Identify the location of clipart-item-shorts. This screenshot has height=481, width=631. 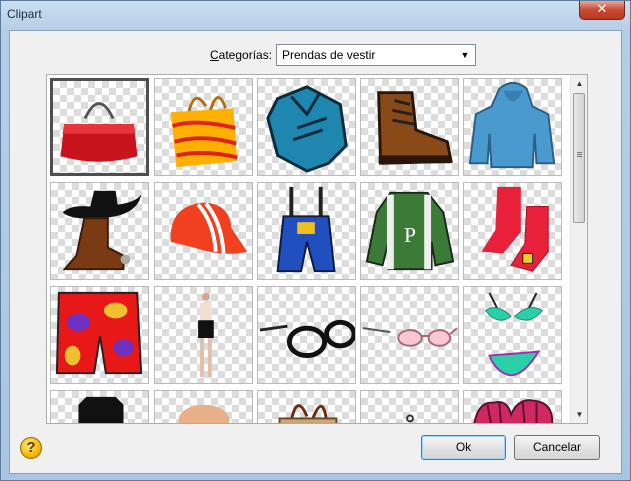
(99, 335).